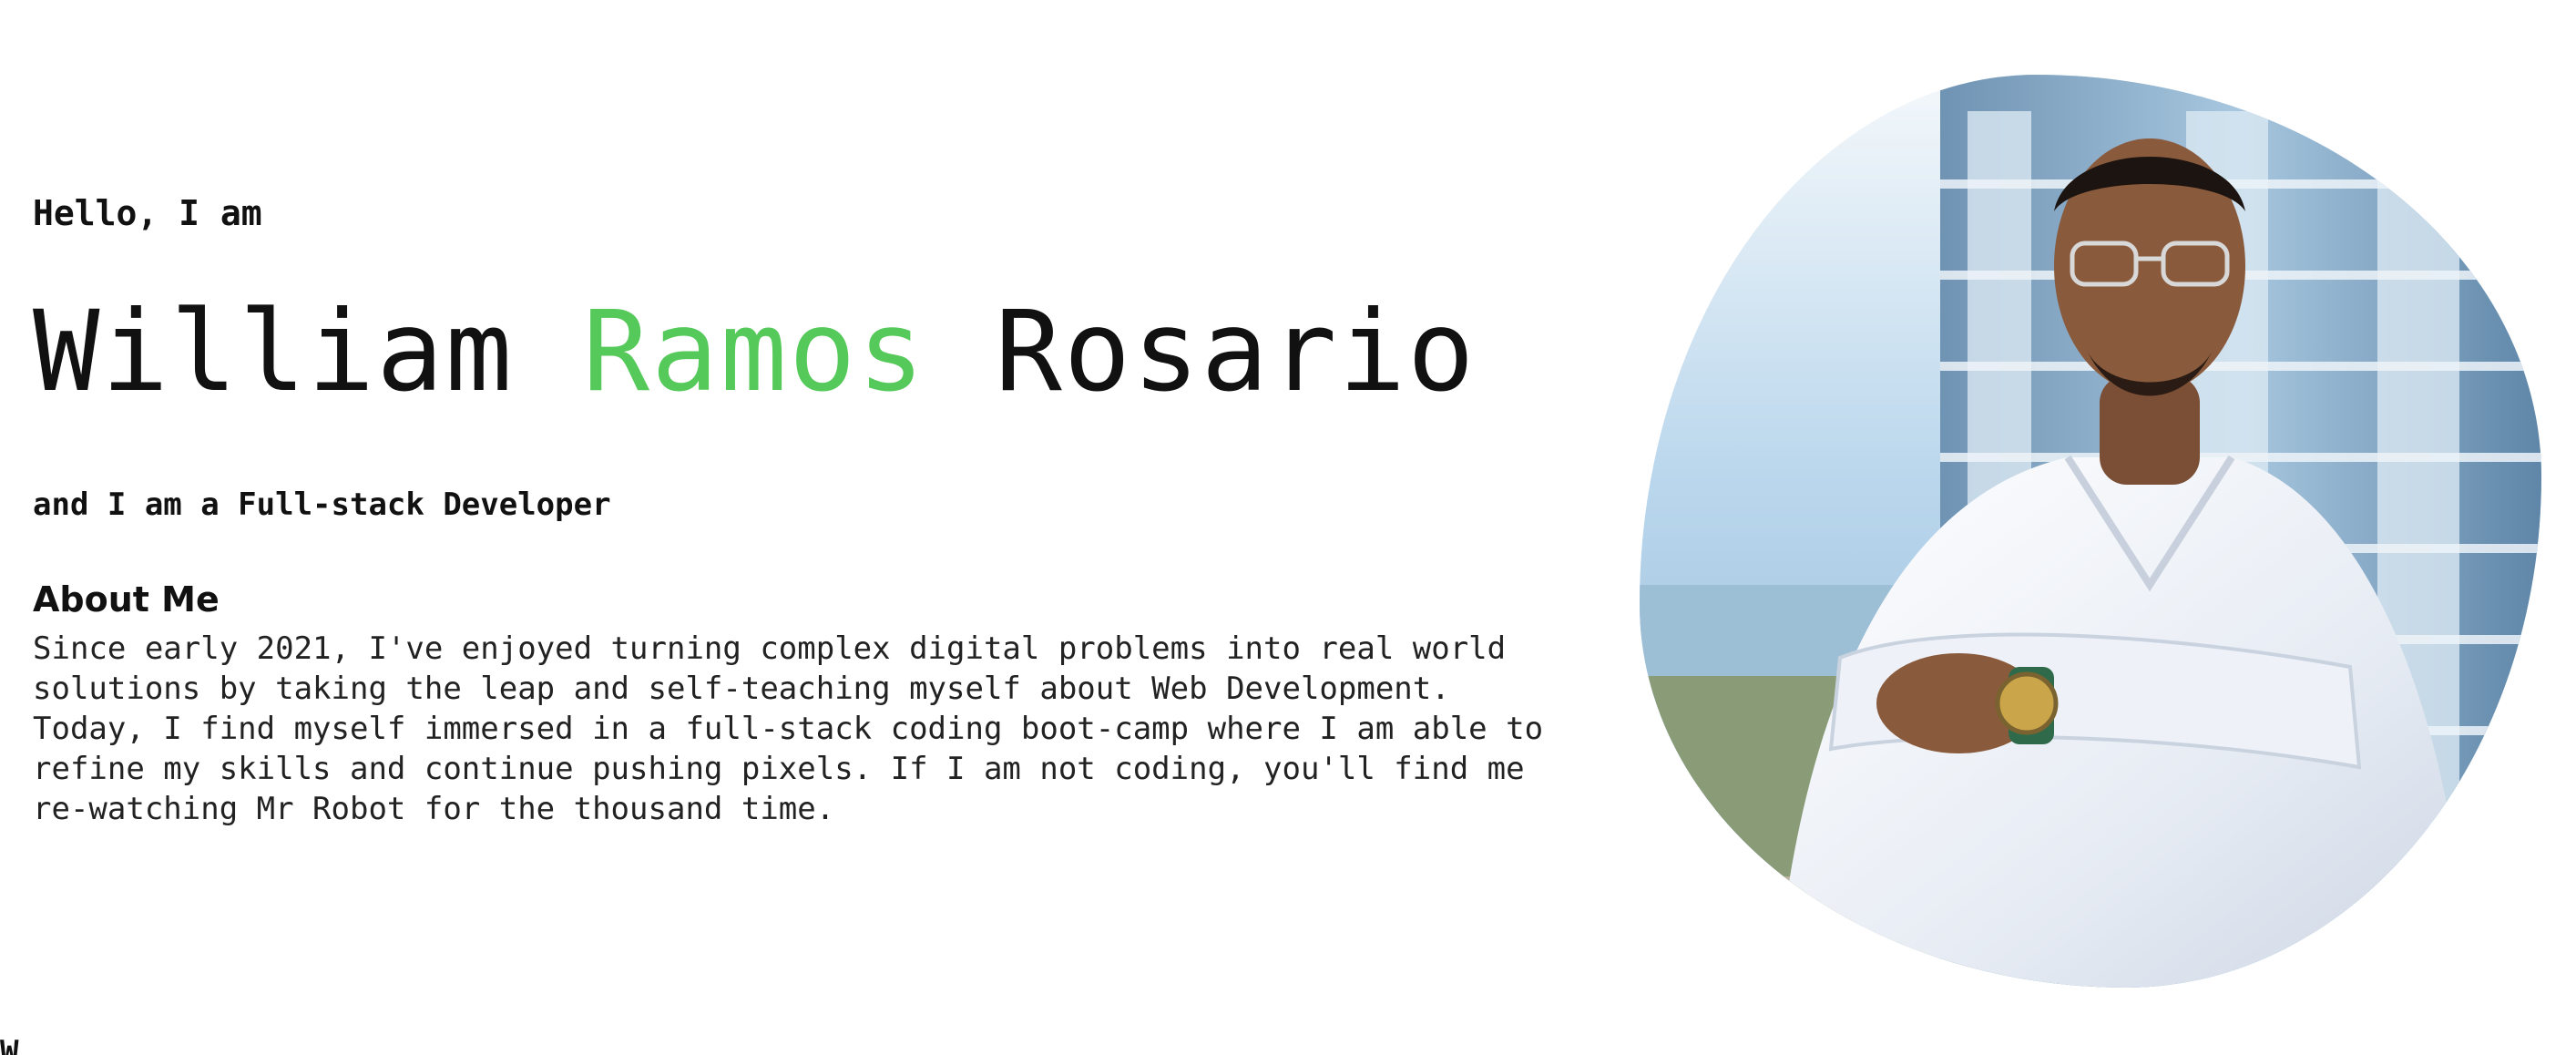 This screenshot has height=1055, width=2576. I want to click on next-section-heading: W, so click(9, 1044).